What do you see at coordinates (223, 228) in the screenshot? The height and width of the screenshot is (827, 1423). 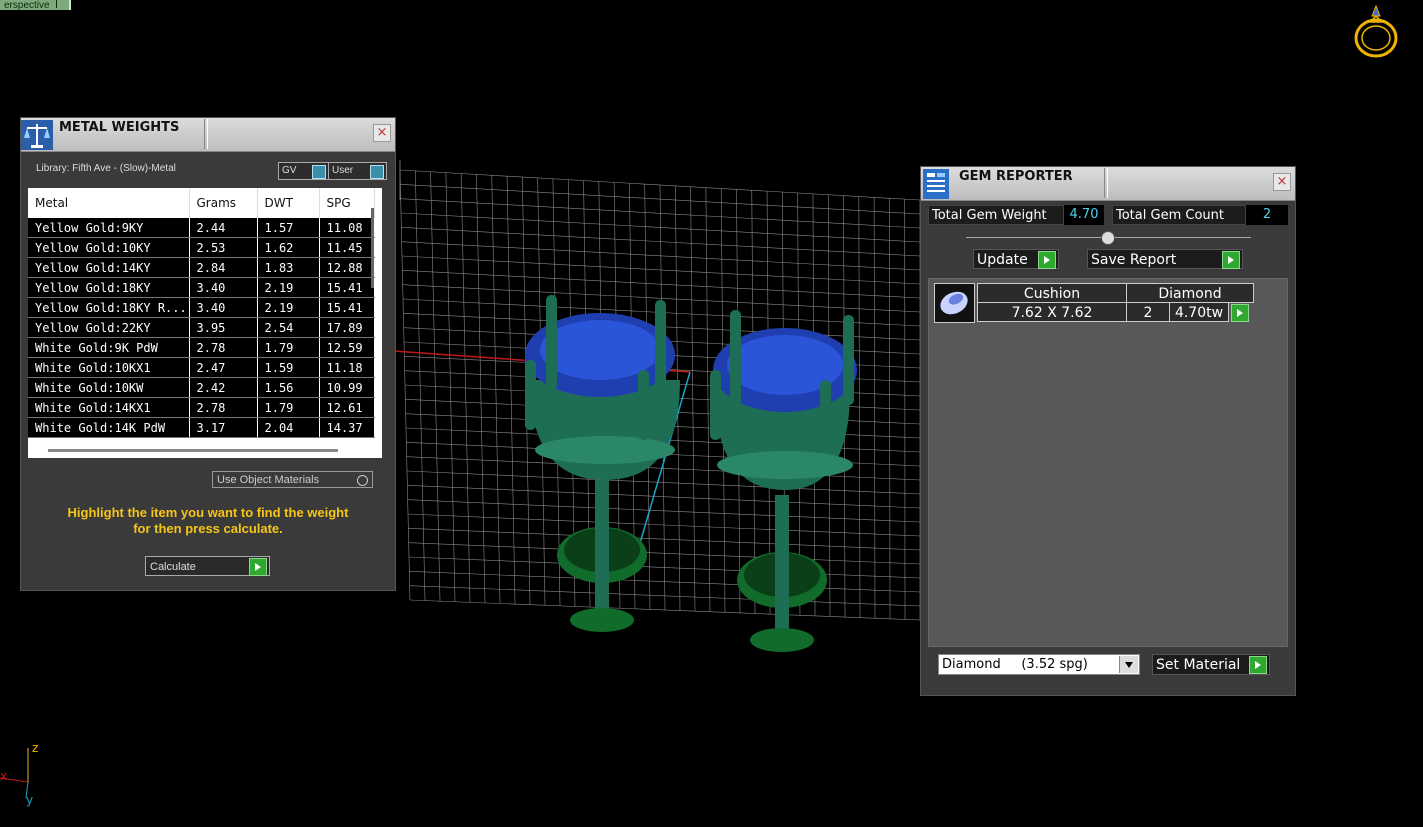 I see `grams-cell: 2.44` at bounding box center [223, 228].